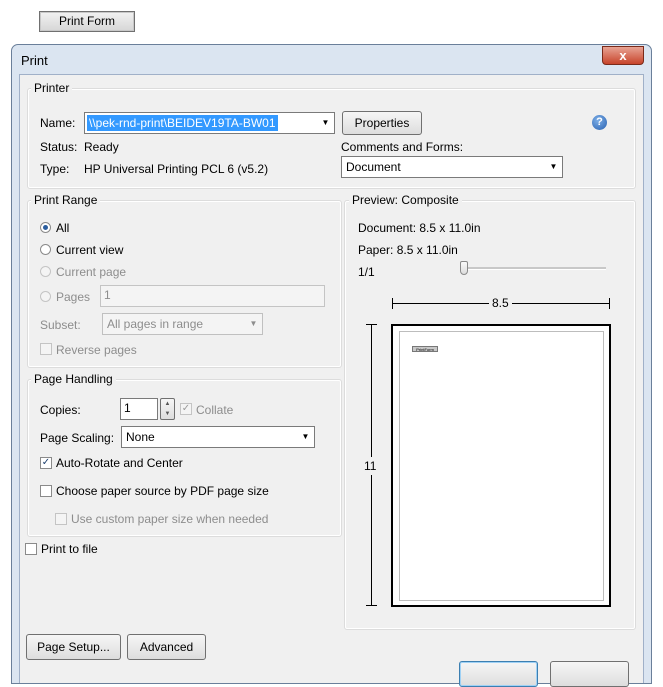  What do you see at coordinates (101, 147) in the screenshot?
I see `status-value: Ready` at bounding box center [101, 147].